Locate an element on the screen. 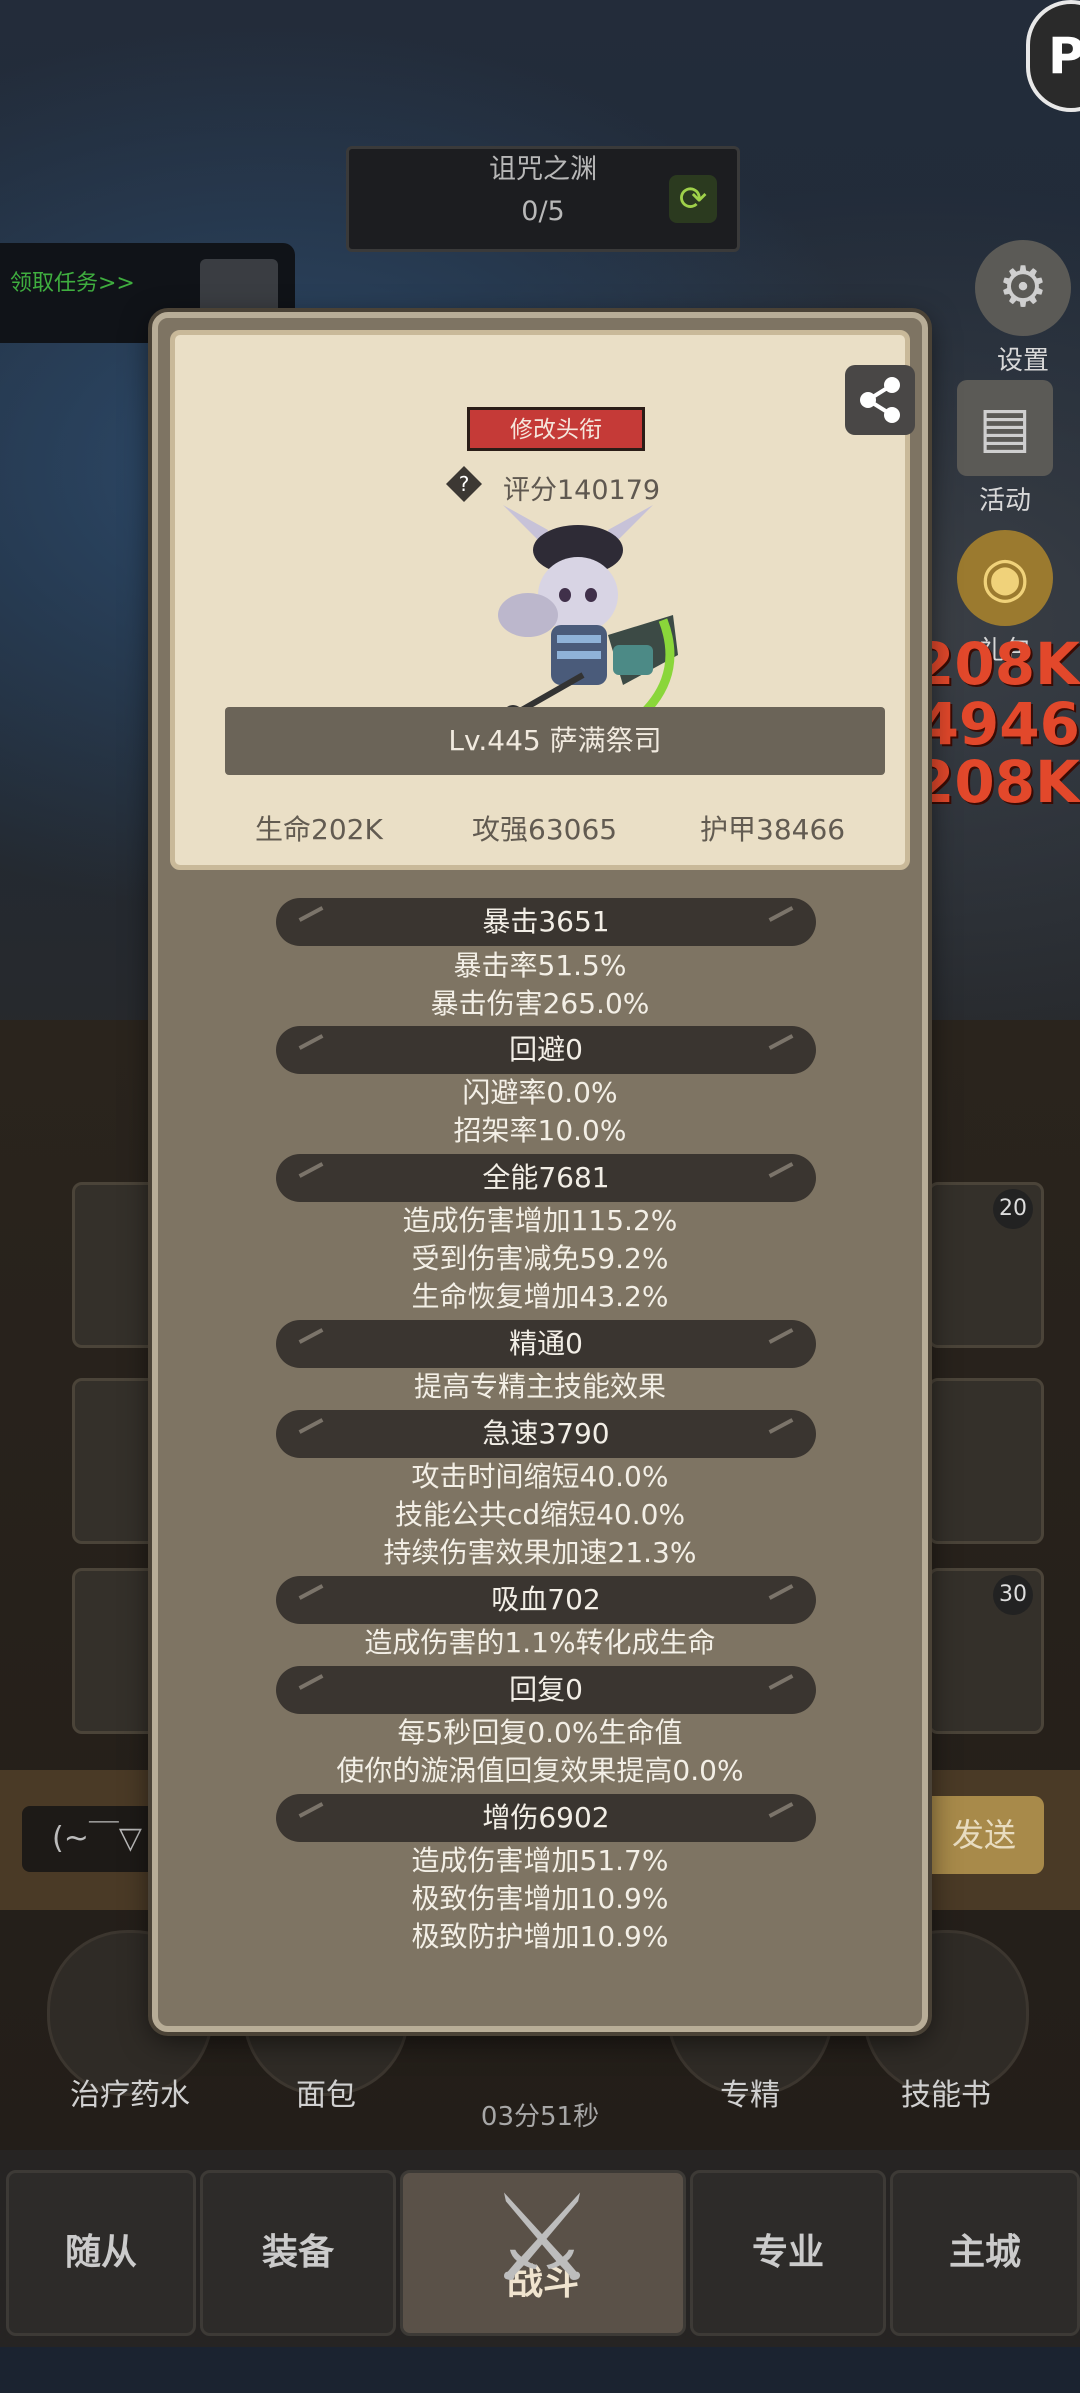  slot-count-badge: 20 is located at coordinates (1013, 1209).